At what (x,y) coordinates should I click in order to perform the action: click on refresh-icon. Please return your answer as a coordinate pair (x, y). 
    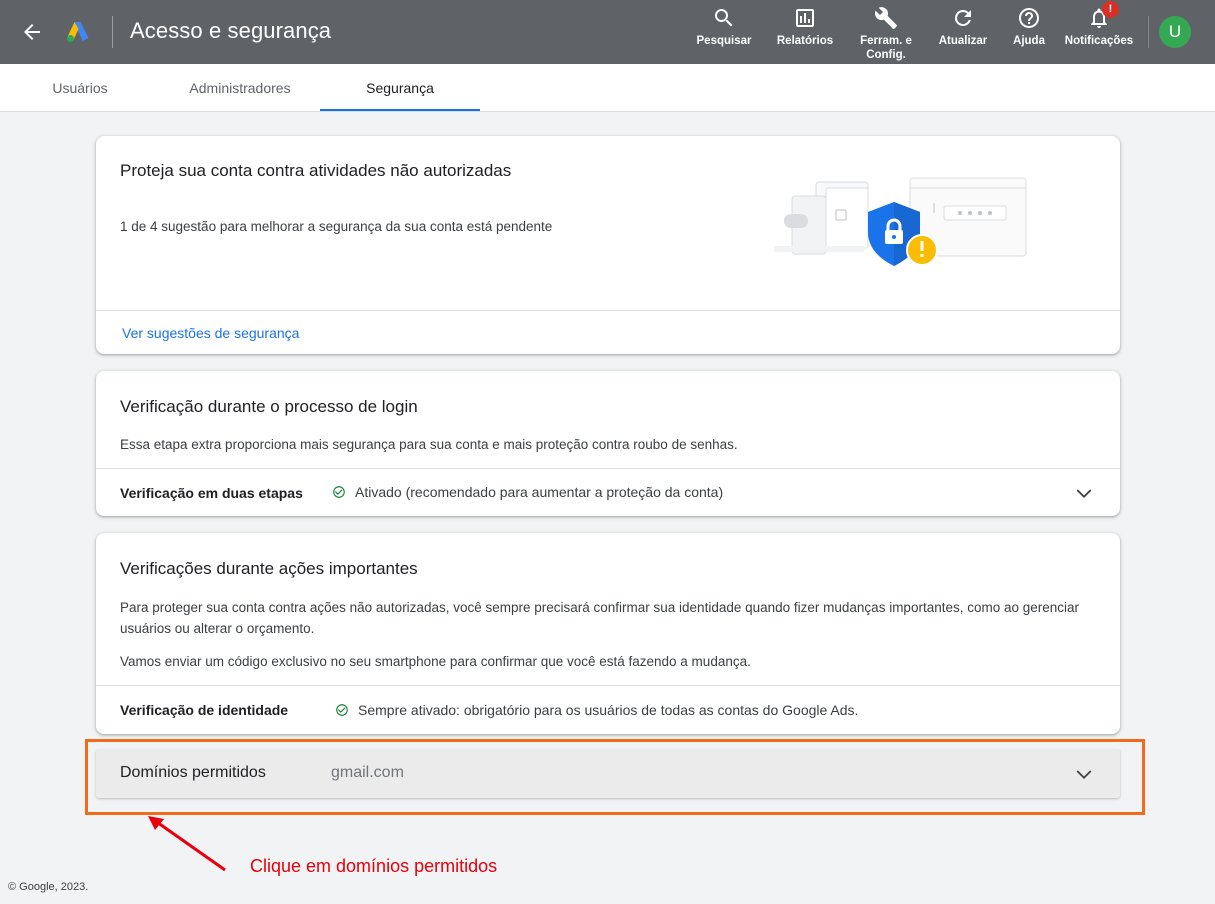
    Looking at the image, I should click on (962, 17).